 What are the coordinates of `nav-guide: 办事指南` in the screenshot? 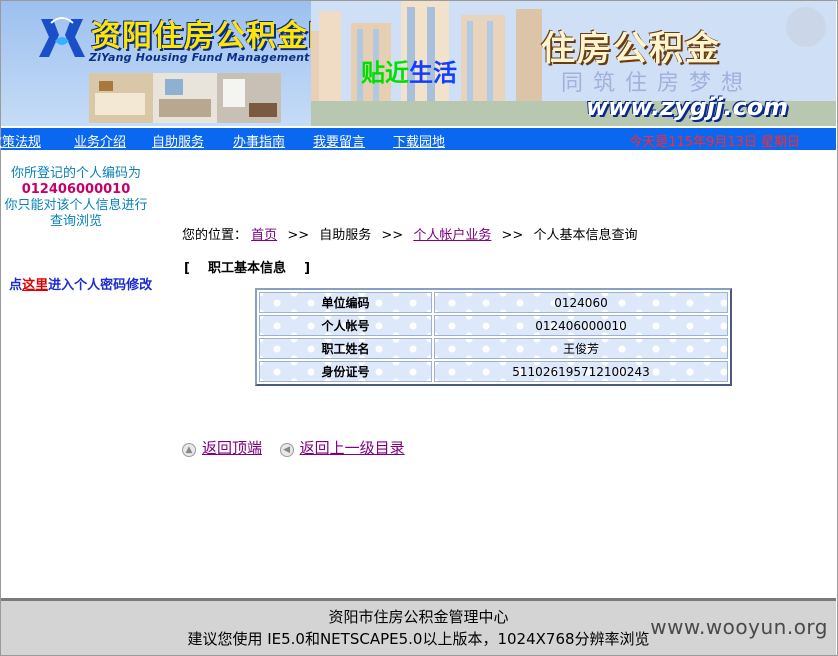 It's located at (259, 140).